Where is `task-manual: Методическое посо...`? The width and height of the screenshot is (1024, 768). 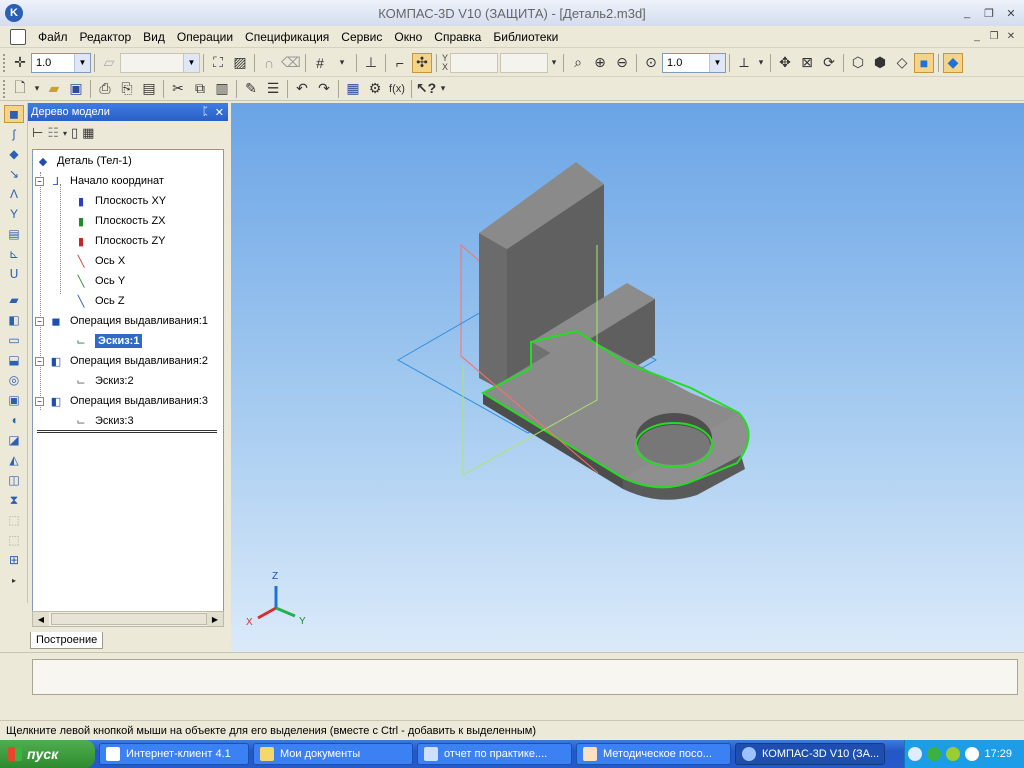
task-manual: Методическое посо... is located at coordinates (653, 754).